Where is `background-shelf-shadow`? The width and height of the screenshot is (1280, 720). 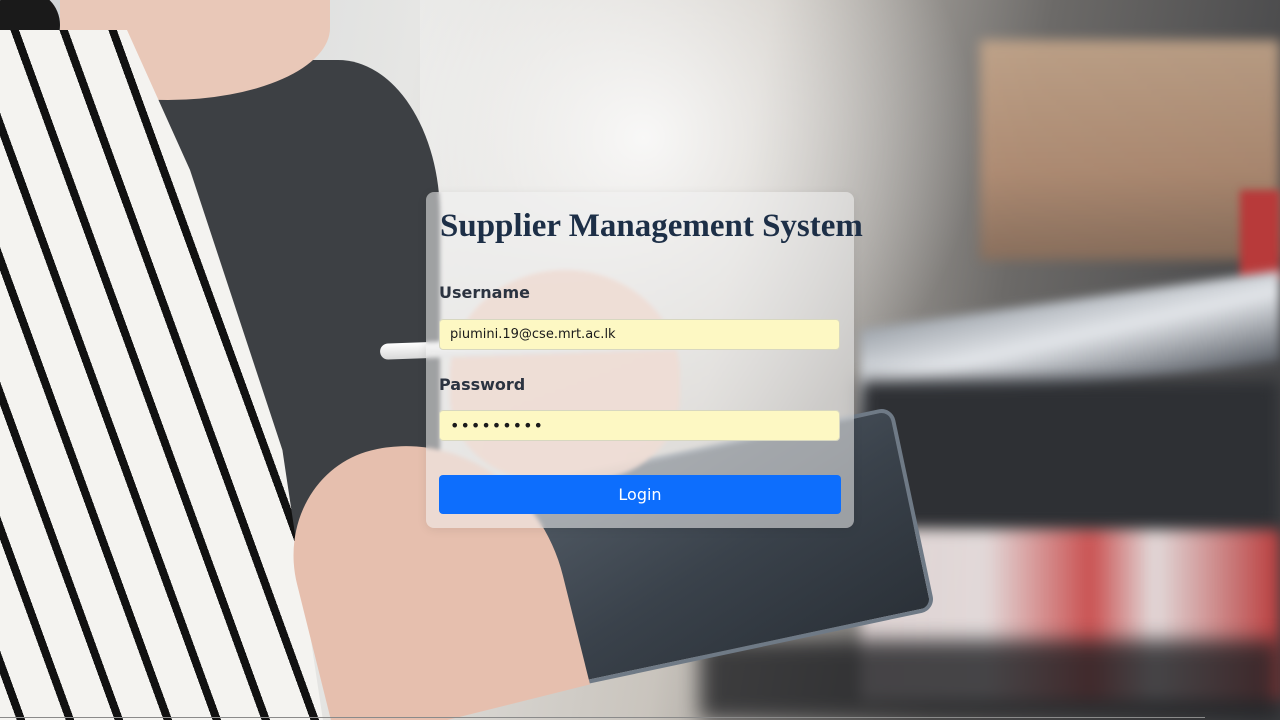 background-shelf-shadow is located at coordinates (1070, 455).